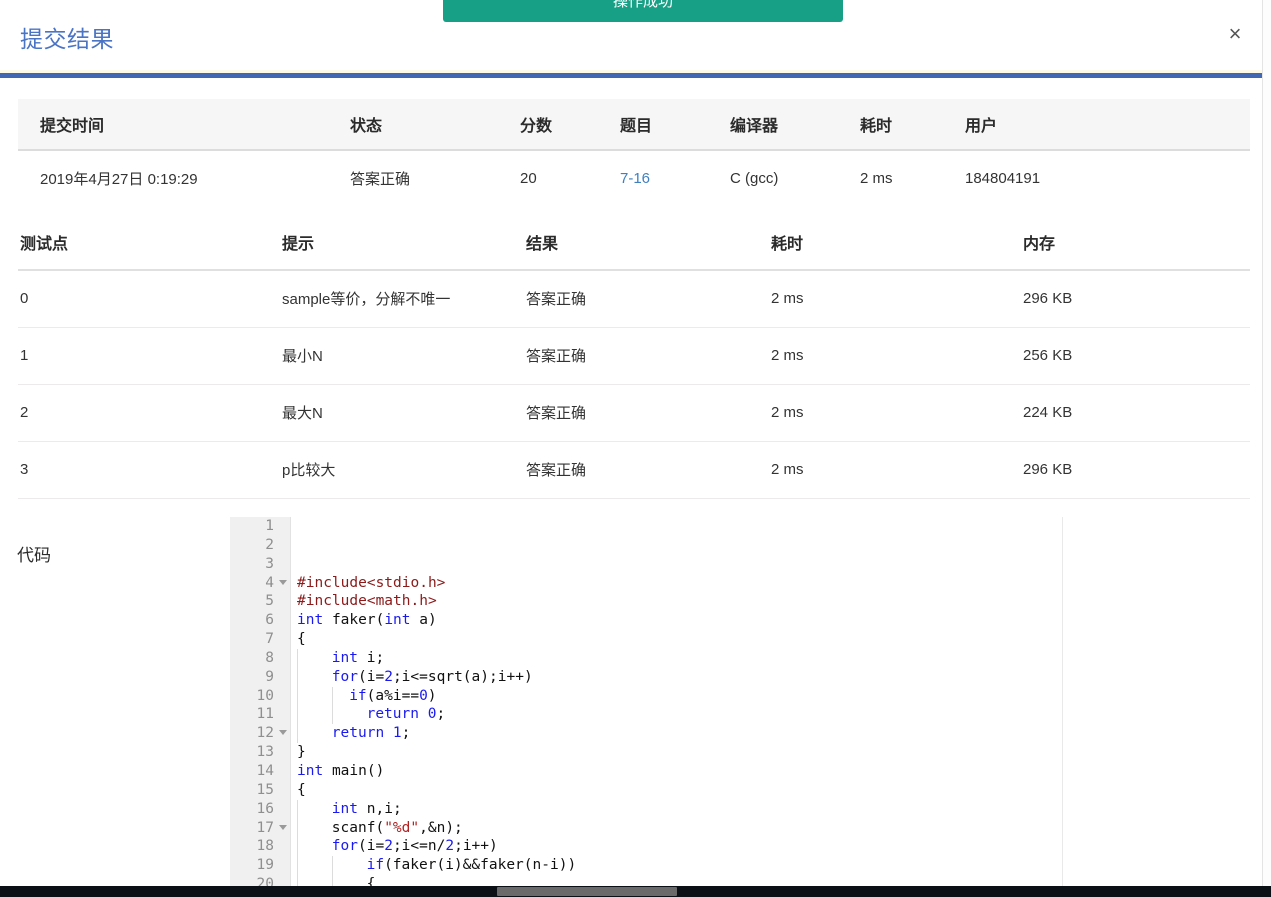 This screenshot has width=1271, height=897. Describe the element at coordinates (269, 620) in the screenshot. I see `line-number: 6` at that location.